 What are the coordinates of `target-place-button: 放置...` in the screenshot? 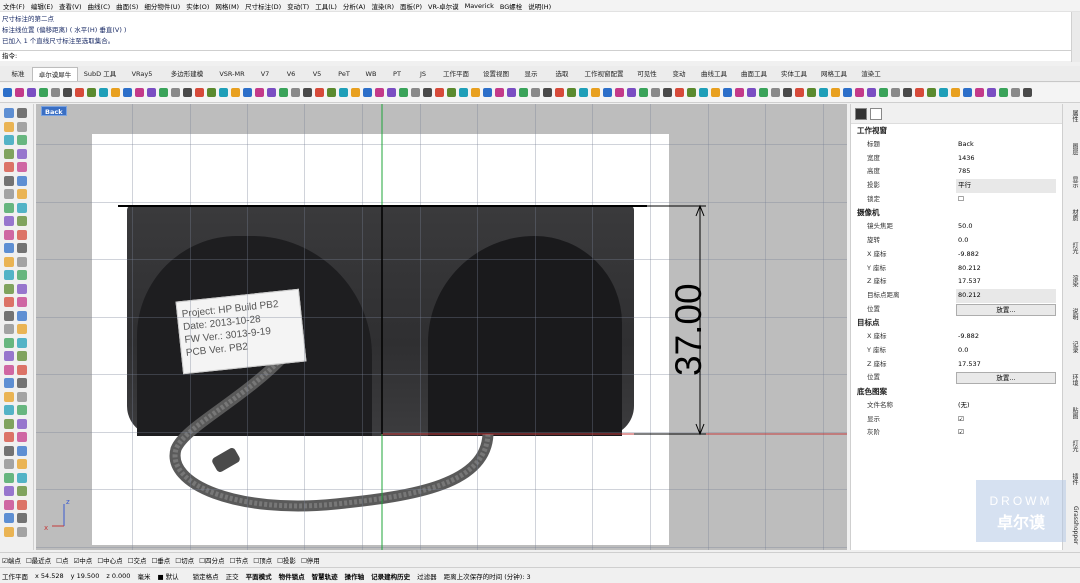 It's located at (1006, 378).